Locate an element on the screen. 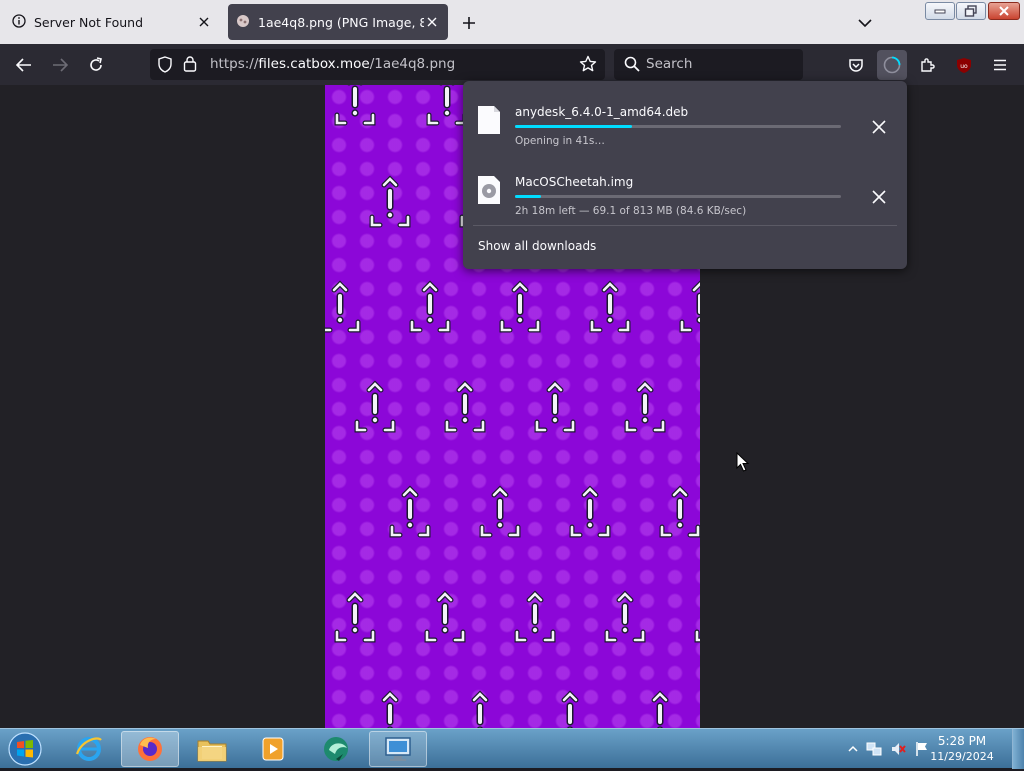 The height and width of the screenshot is (771, 1024). minimize-button is located at coordinates (940, 11).